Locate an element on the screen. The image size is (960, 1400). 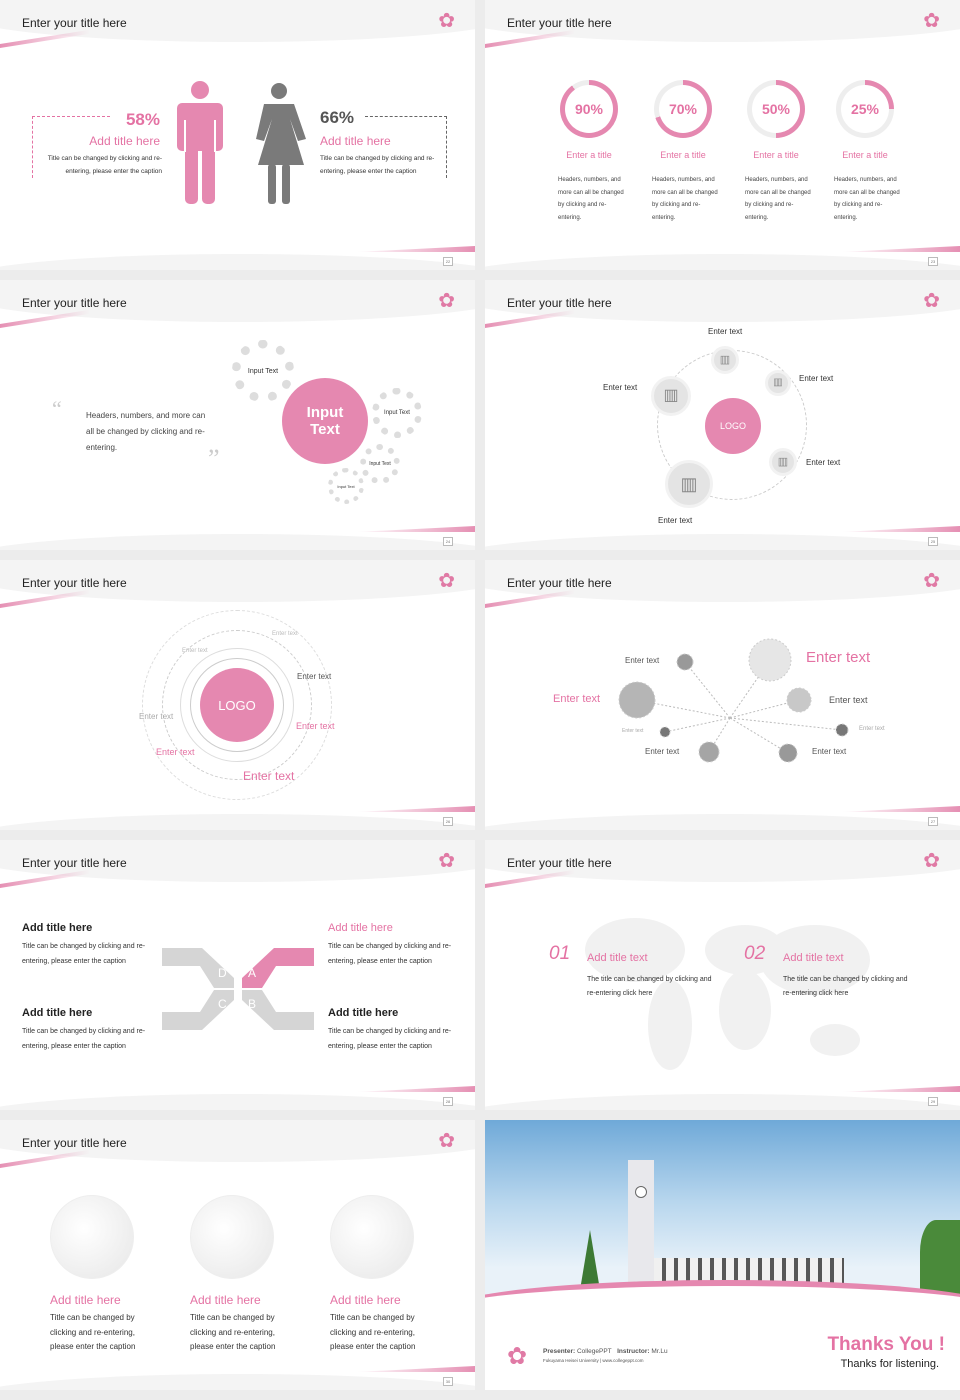
progress-ring: 90% is located at coordinates (589, 109).